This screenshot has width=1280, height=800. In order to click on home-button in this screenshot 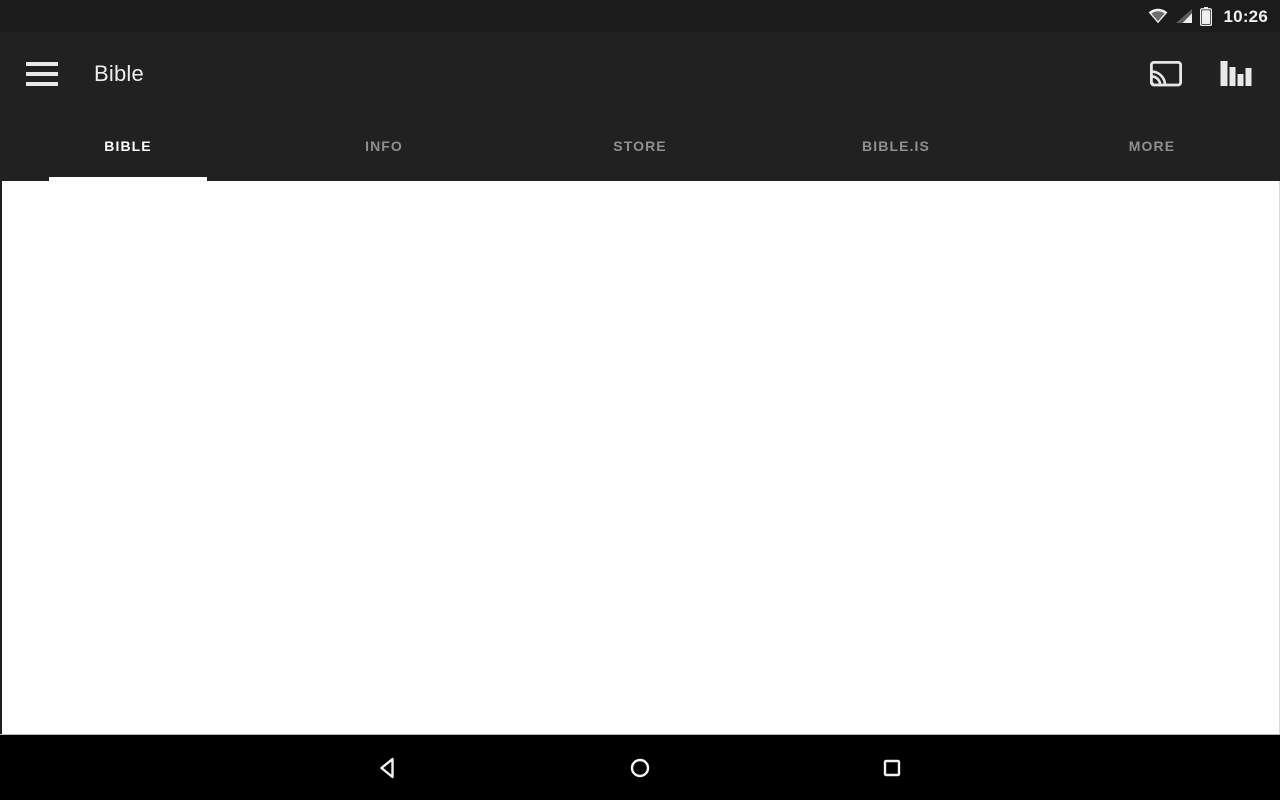, I will do `click(640, 768)`.